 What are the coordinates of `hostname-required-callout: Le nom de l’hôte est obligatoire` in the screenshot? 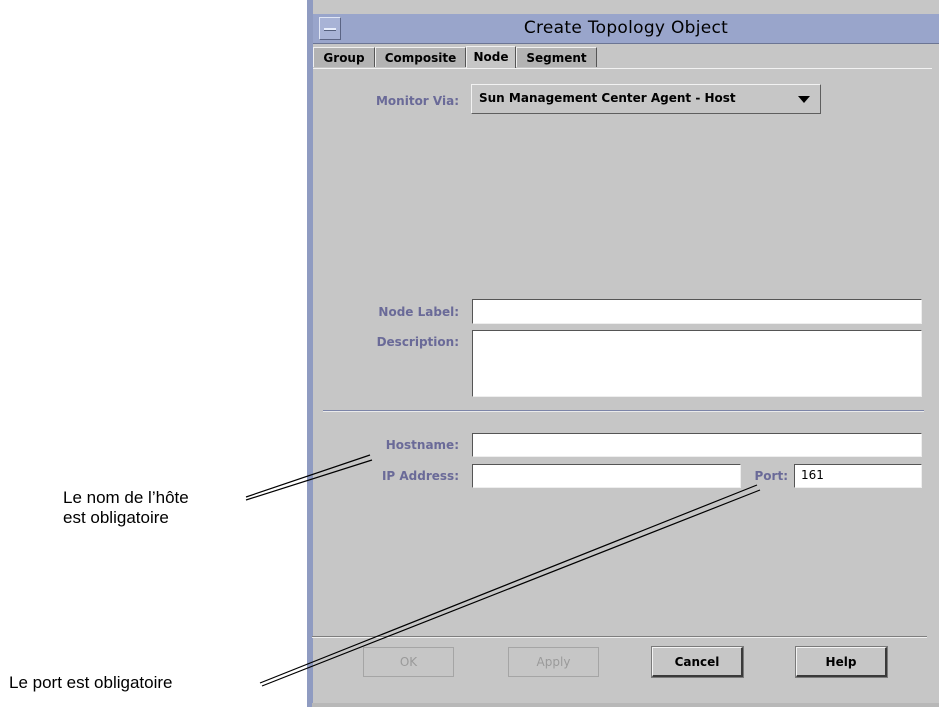 It's located at (126, 508).